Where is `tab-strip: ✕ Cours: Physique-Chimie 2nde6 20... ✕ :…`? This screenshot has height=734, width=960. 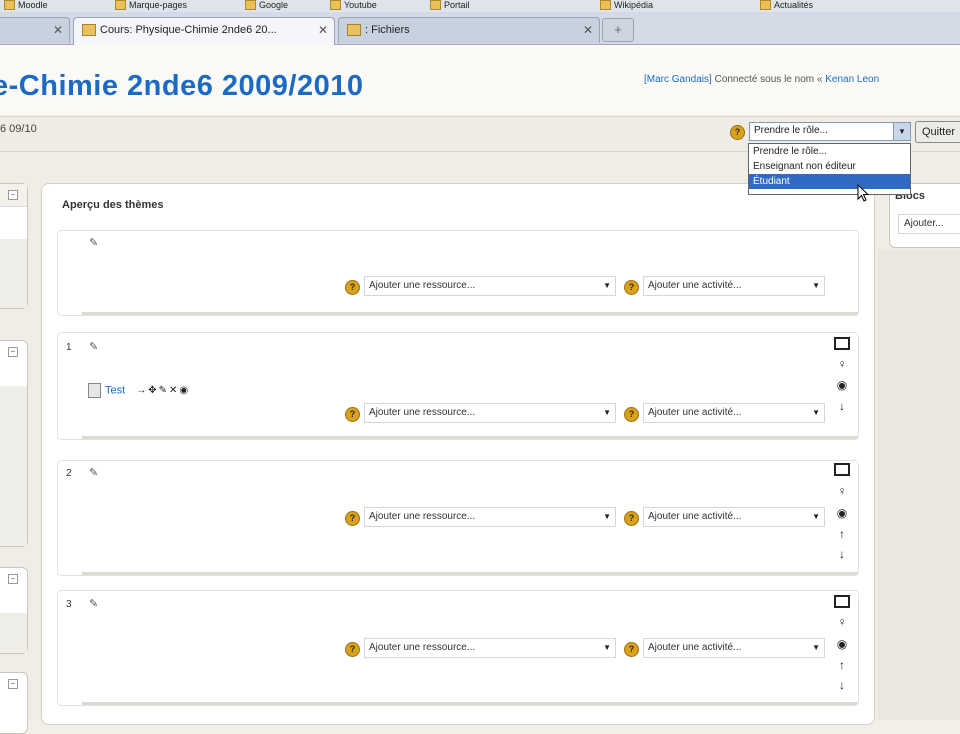
tab-strip: ✕ Cours: Physique-Chimie 2nde6 20... ✕ :… is located at coordinates (480, 28).